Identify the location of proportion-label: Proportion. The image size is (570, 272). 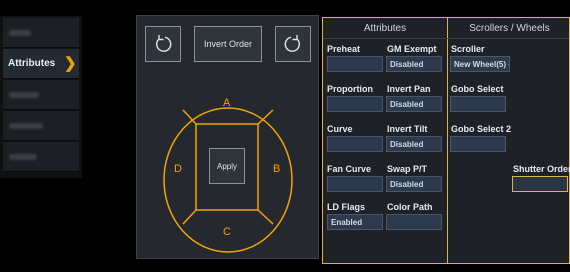
(350, 89).